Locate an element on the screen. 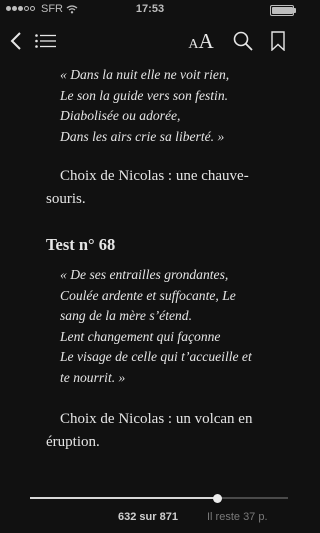 This screenshot has width=320, height=533. reader-toolbar: AA AA is located at coordinates (150, 41).